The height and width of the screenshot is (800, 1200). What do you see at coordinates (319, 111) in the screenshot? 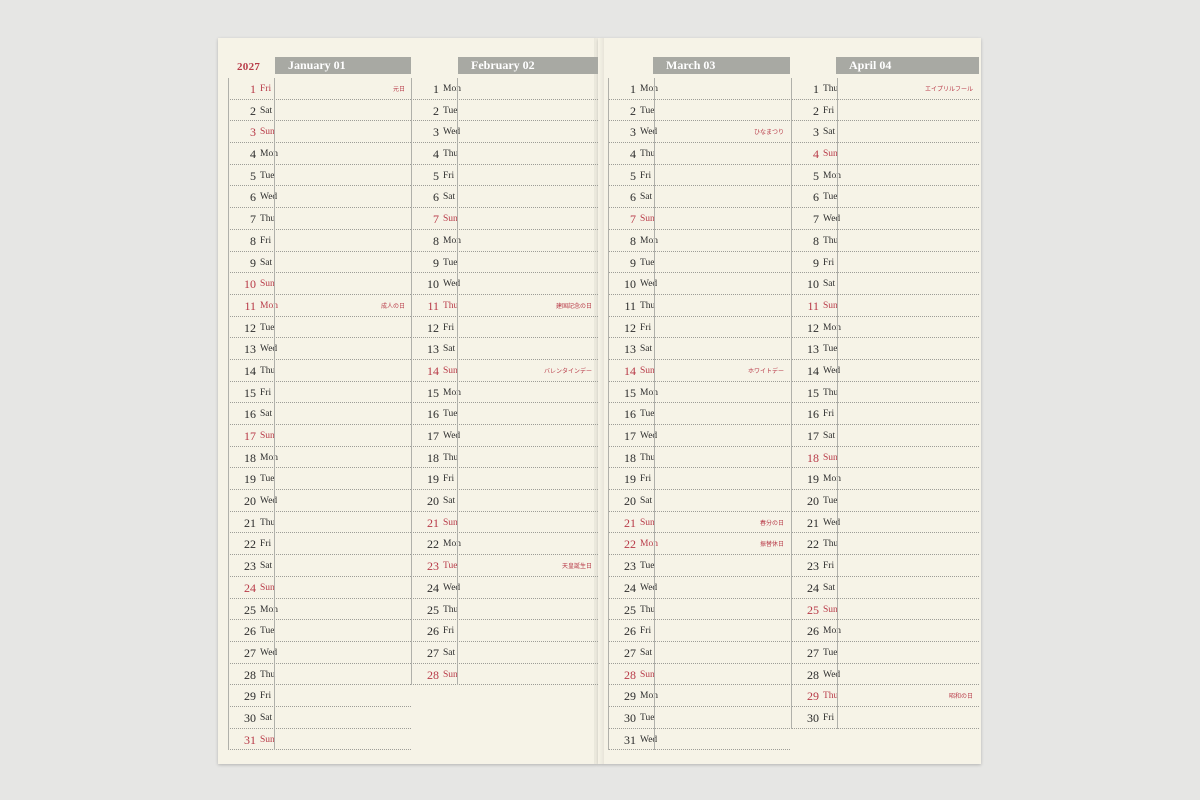
I see `day-row: 2 Sat` at bounding box center [319, 111].